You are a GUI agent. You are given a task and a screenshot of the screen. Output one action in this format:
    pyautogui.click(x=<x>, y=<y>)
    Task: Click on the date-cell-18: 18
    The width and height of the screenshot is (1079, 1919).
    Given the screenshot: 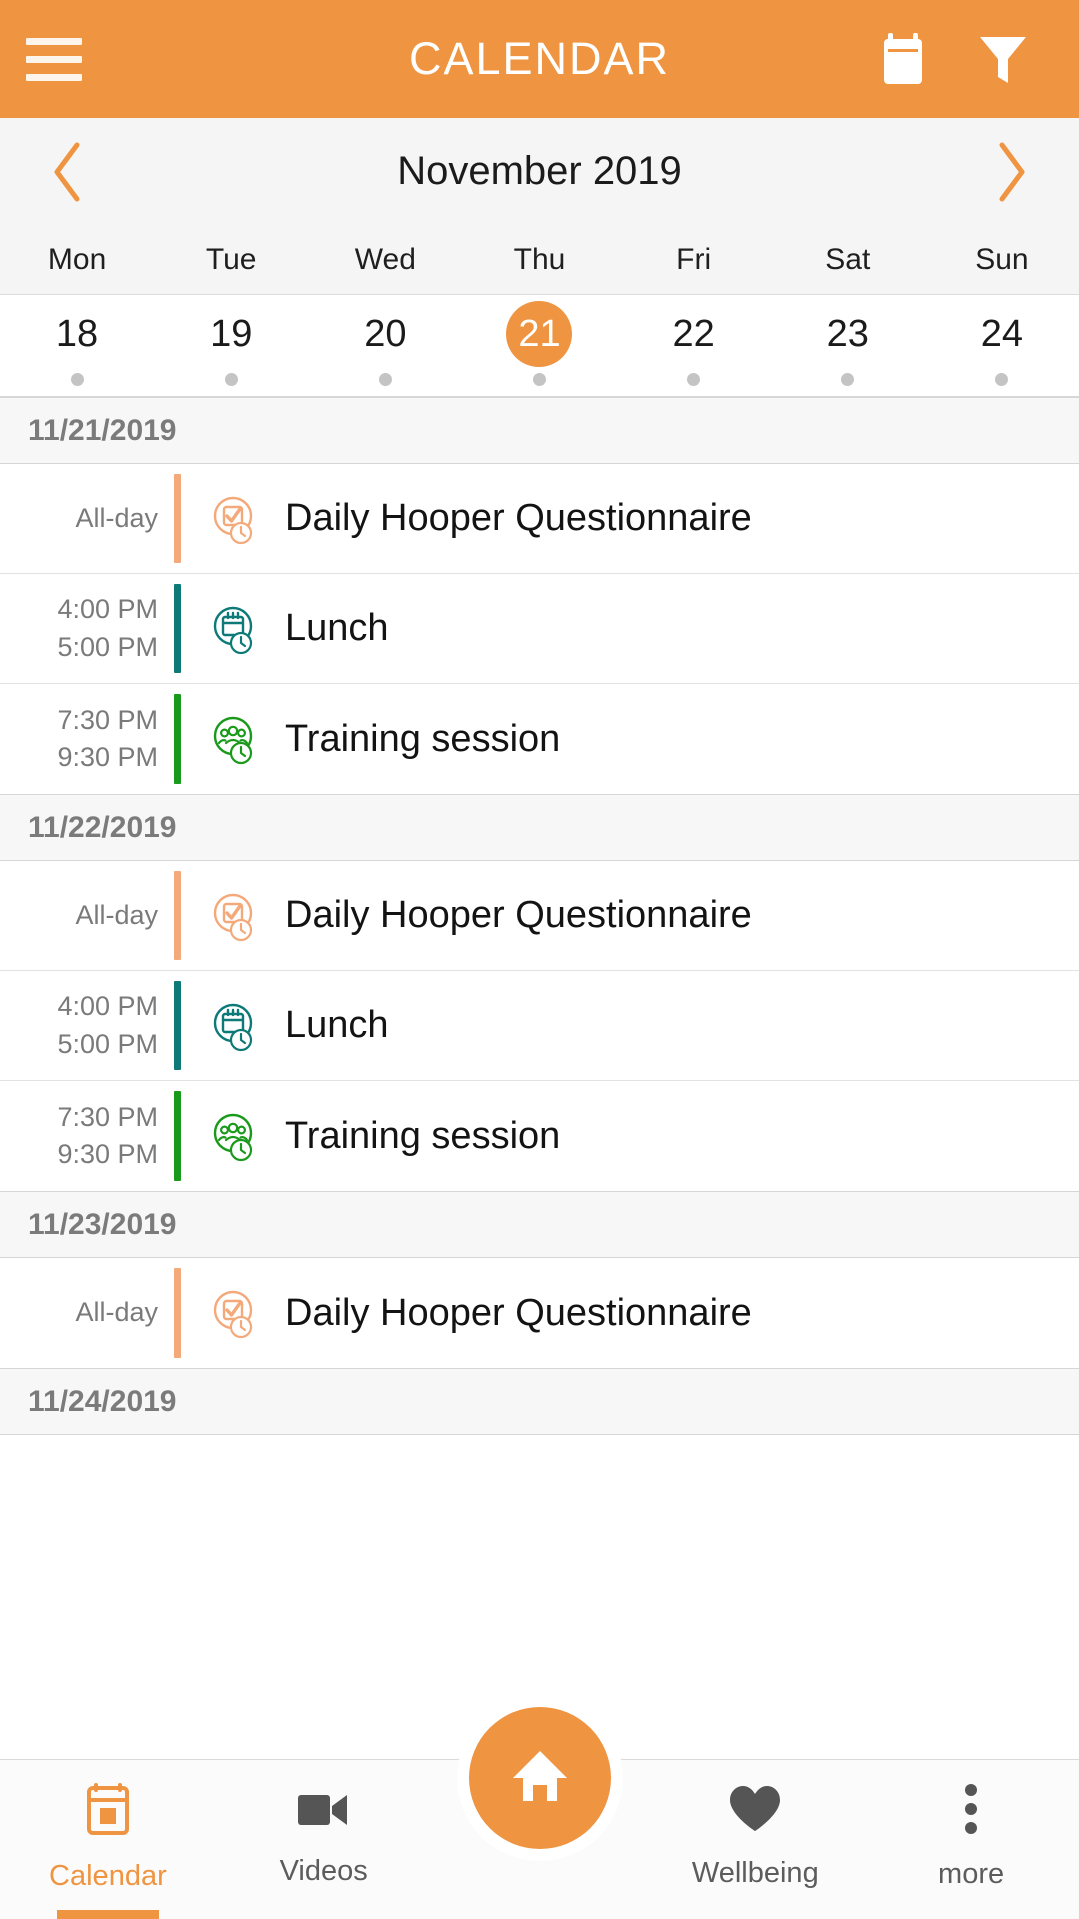 What is the action you would take?
    pyautogui.click(x=77, y=345)
    